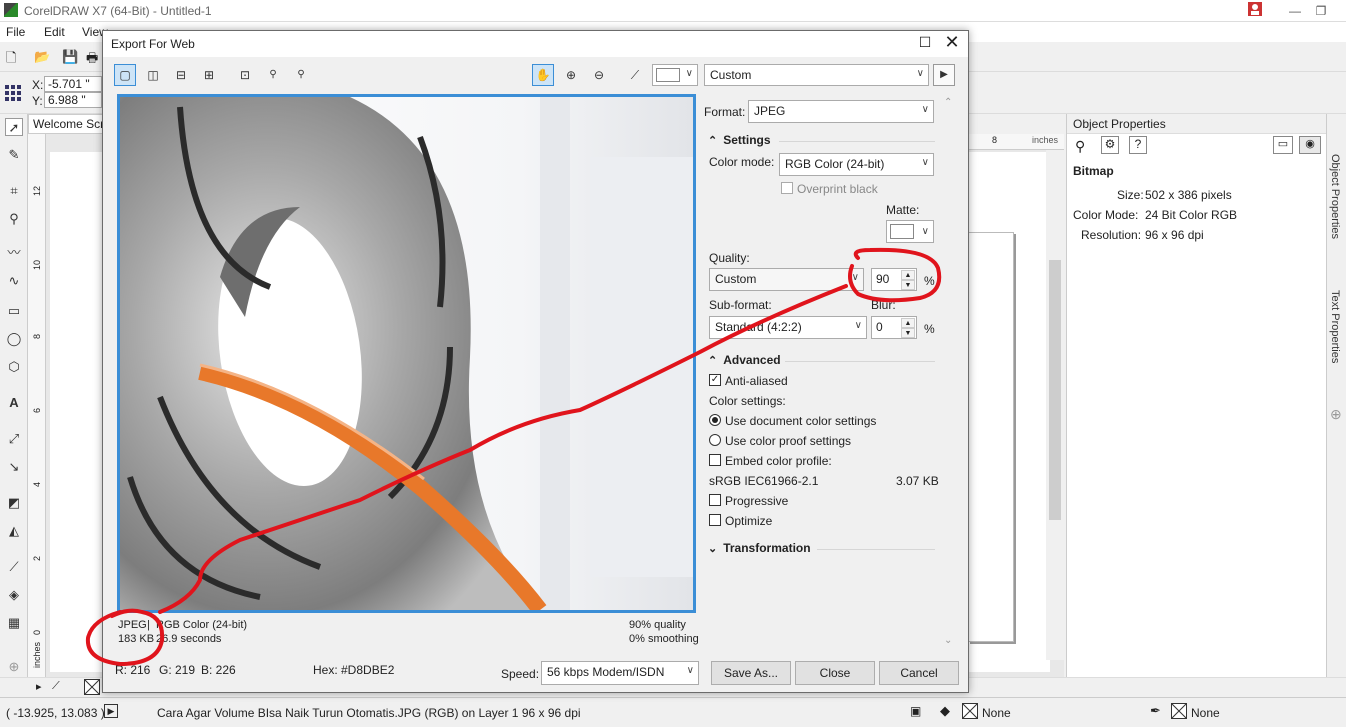 The height and width of the screenshot is (727, 1346). Describe the element at coordinates (915, 711) in the screenshot. I see `color-proof-icon: ▣` at that location.